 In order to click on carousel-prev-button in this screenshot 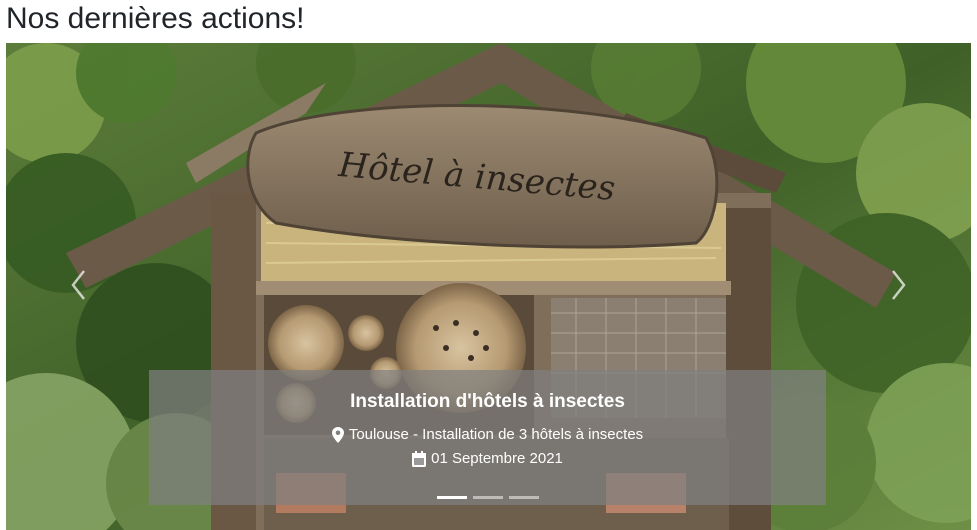, I will do `click(79, 285)`.